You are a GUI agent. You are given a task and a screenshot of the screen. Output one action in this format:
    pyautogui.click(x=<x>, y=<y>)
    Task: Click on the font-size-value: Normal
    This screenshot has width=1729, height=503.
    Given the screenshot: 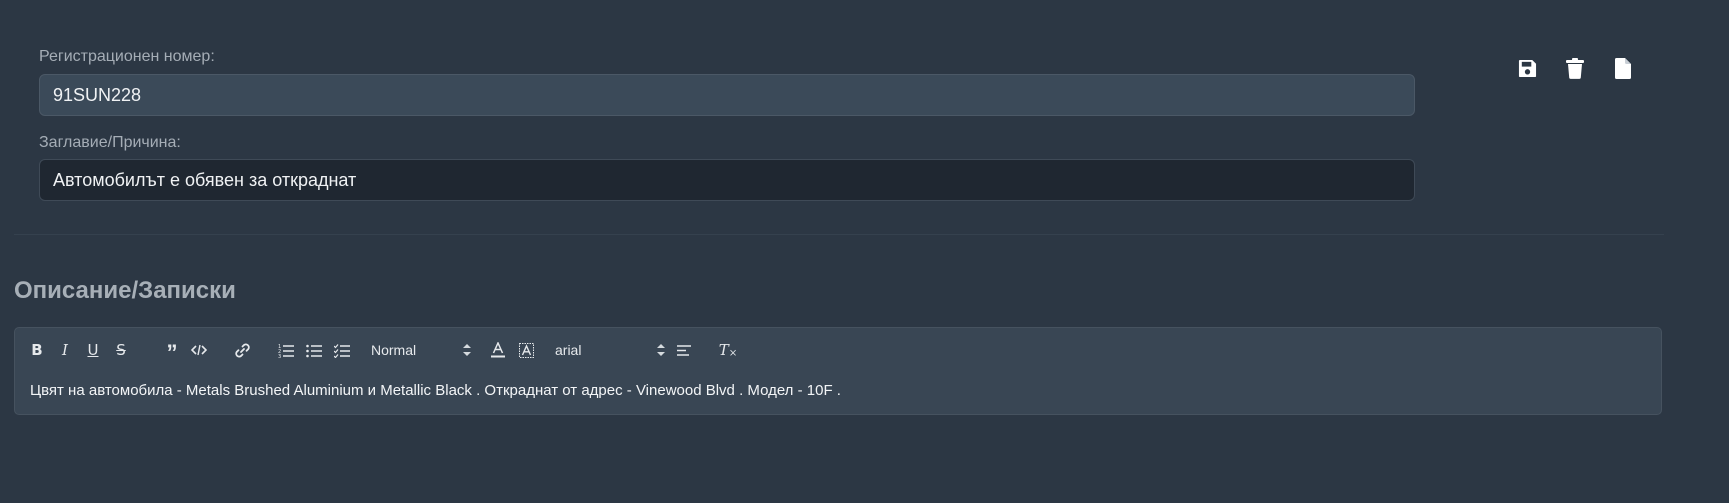 What is the action you would take?
    pyautogui.click(x=394, y=350)
    